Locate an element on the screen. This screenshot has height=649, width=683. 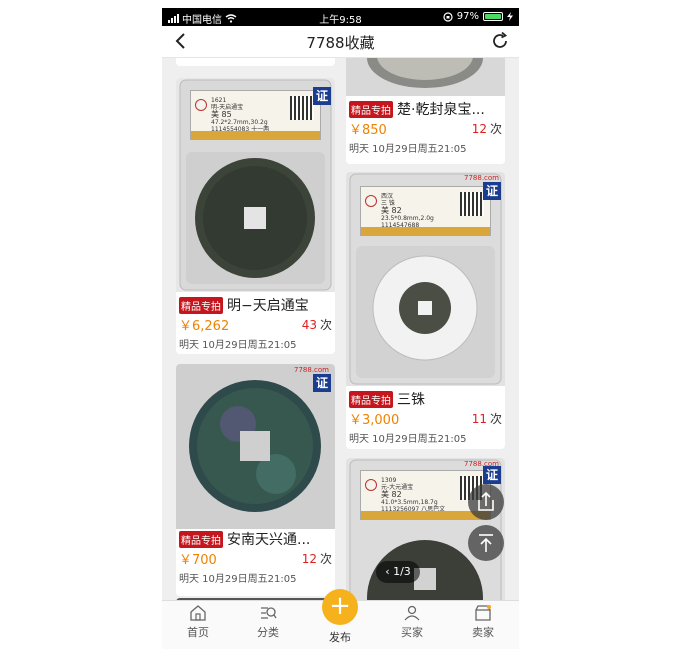
bid-count: 11 次 is located at coordinates (486, 418).